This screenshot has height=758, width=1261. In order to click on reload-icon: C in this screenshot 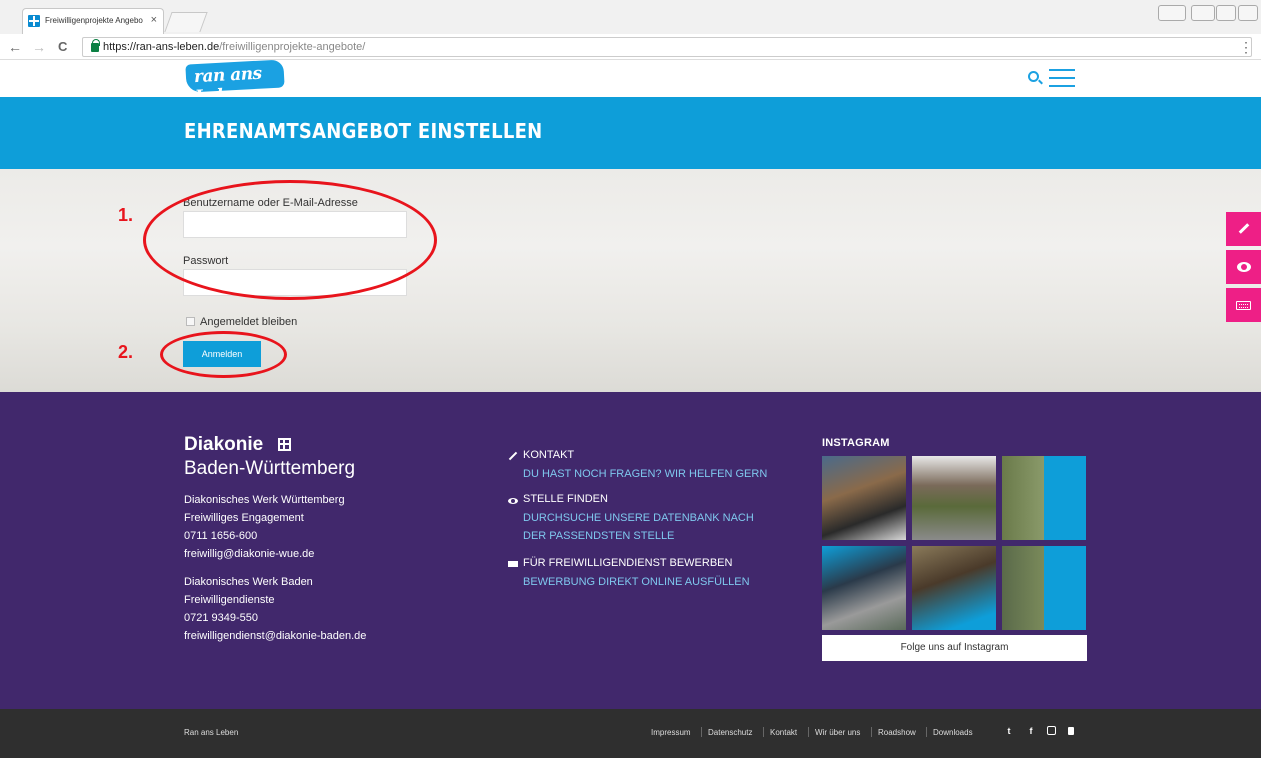, I will do `click(62, 46)`.